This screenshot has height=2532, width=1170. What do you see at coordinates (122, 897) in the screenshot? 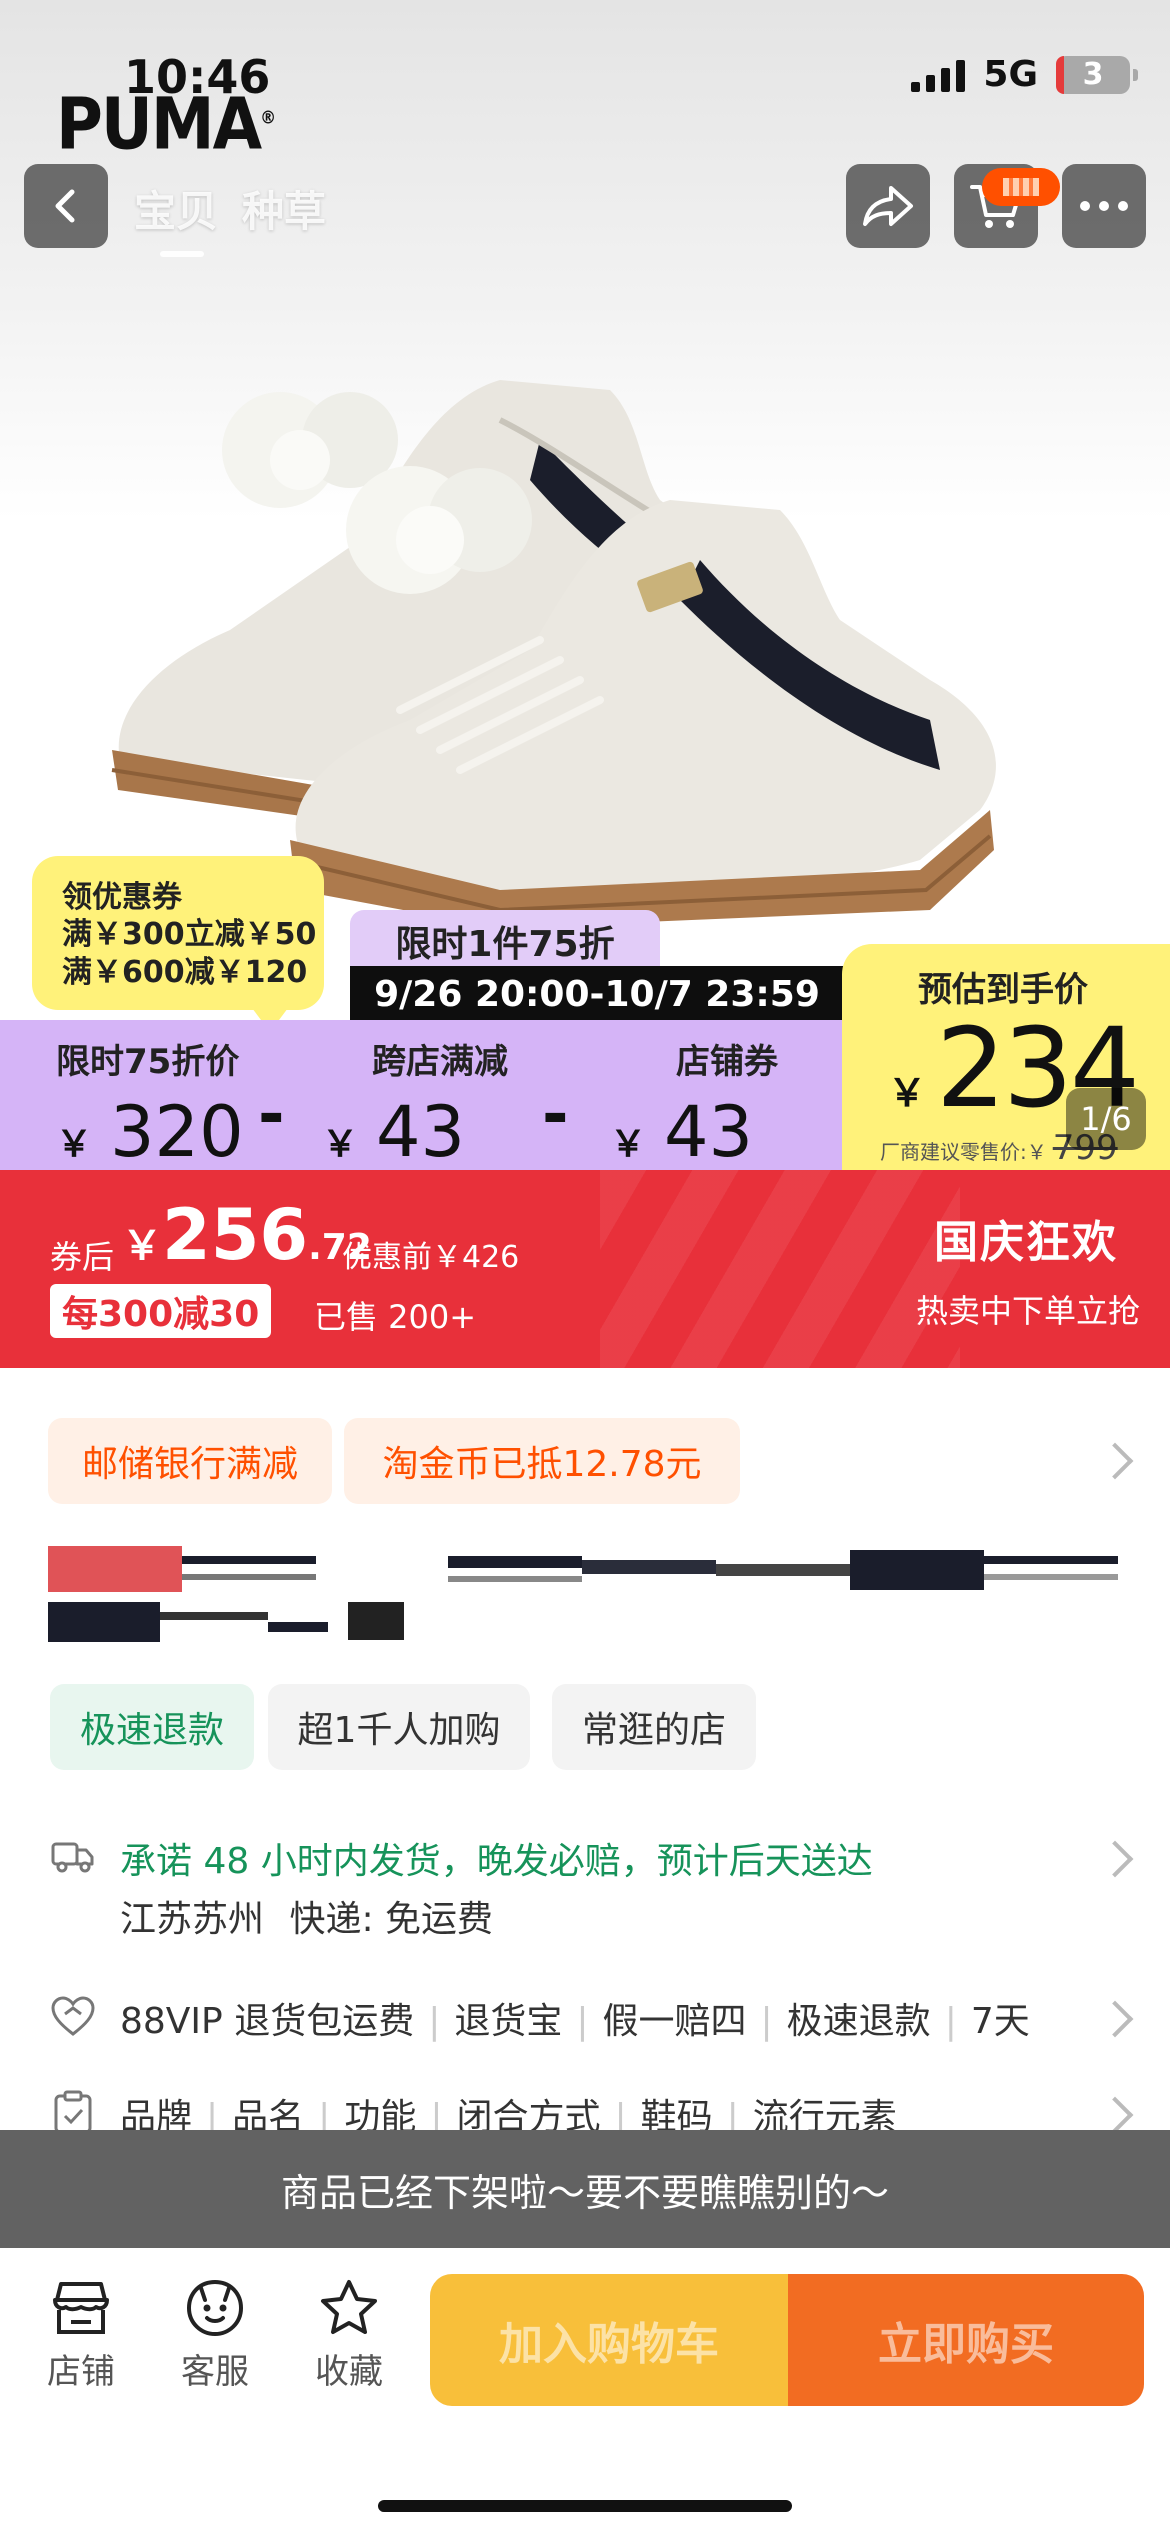
I see `coupon-title: 领优惠券` at bounding box center [122, 897].